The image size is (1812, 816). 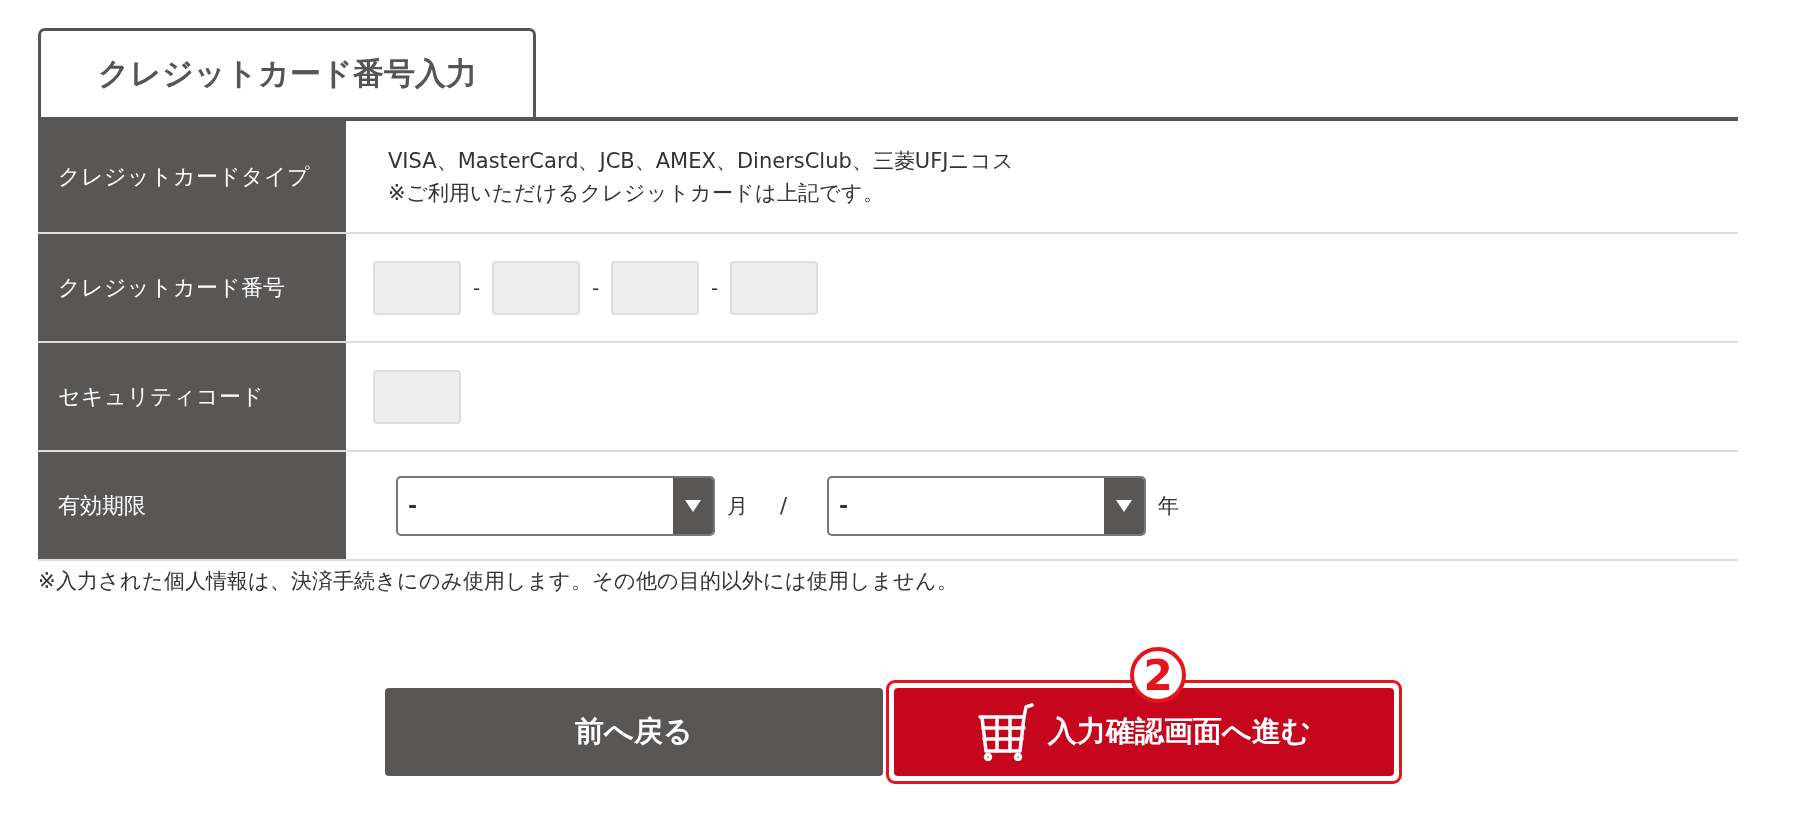 What do you see at coordinates (1169, 506) in the screenshot?
I see `unit-text: 年` at bounding box center [1169, 506].